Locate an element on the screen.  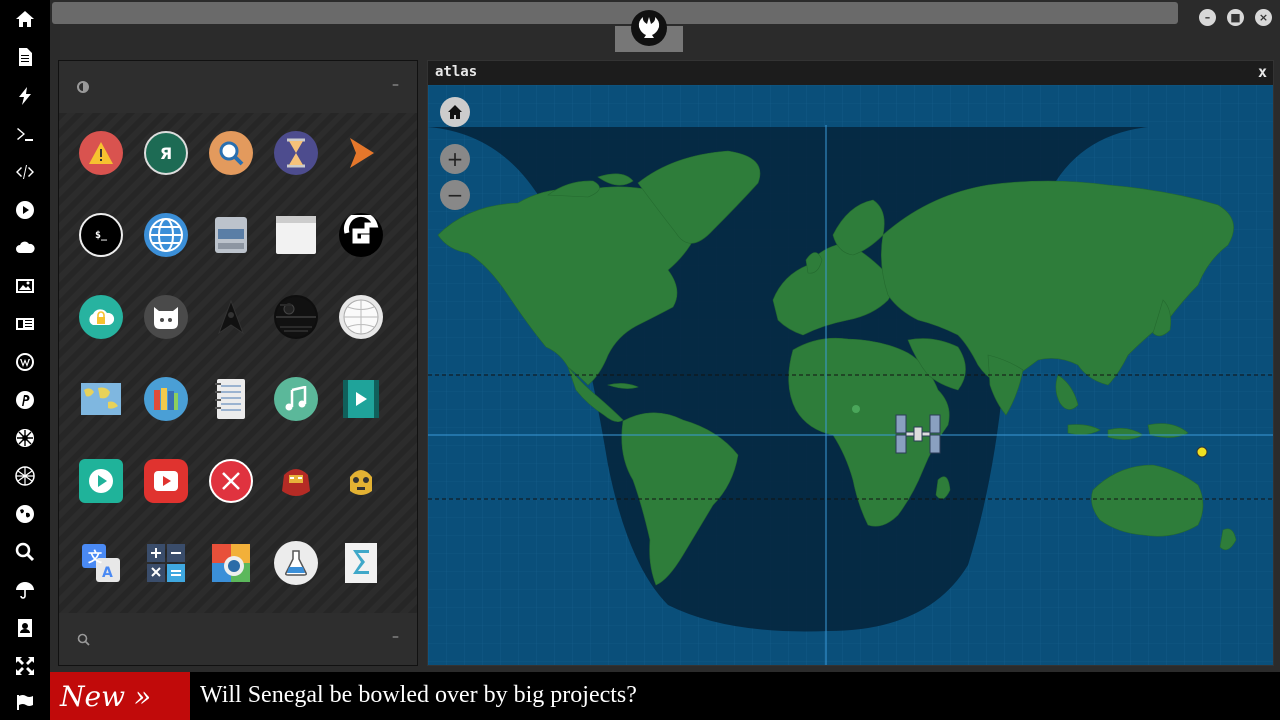
video-icon is located at coordinates (361, 399).